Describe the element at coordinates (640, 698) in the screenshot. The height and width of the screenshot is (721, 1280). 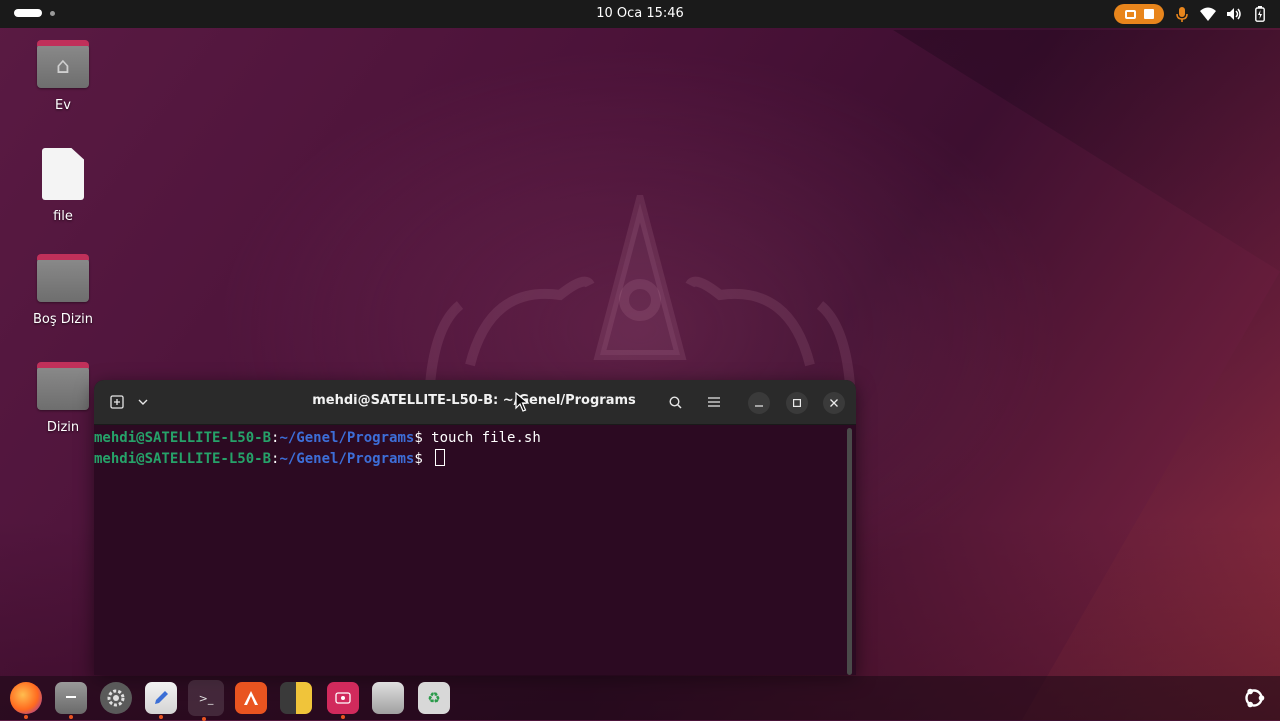
I see `dock: >_ ♻` at that location.